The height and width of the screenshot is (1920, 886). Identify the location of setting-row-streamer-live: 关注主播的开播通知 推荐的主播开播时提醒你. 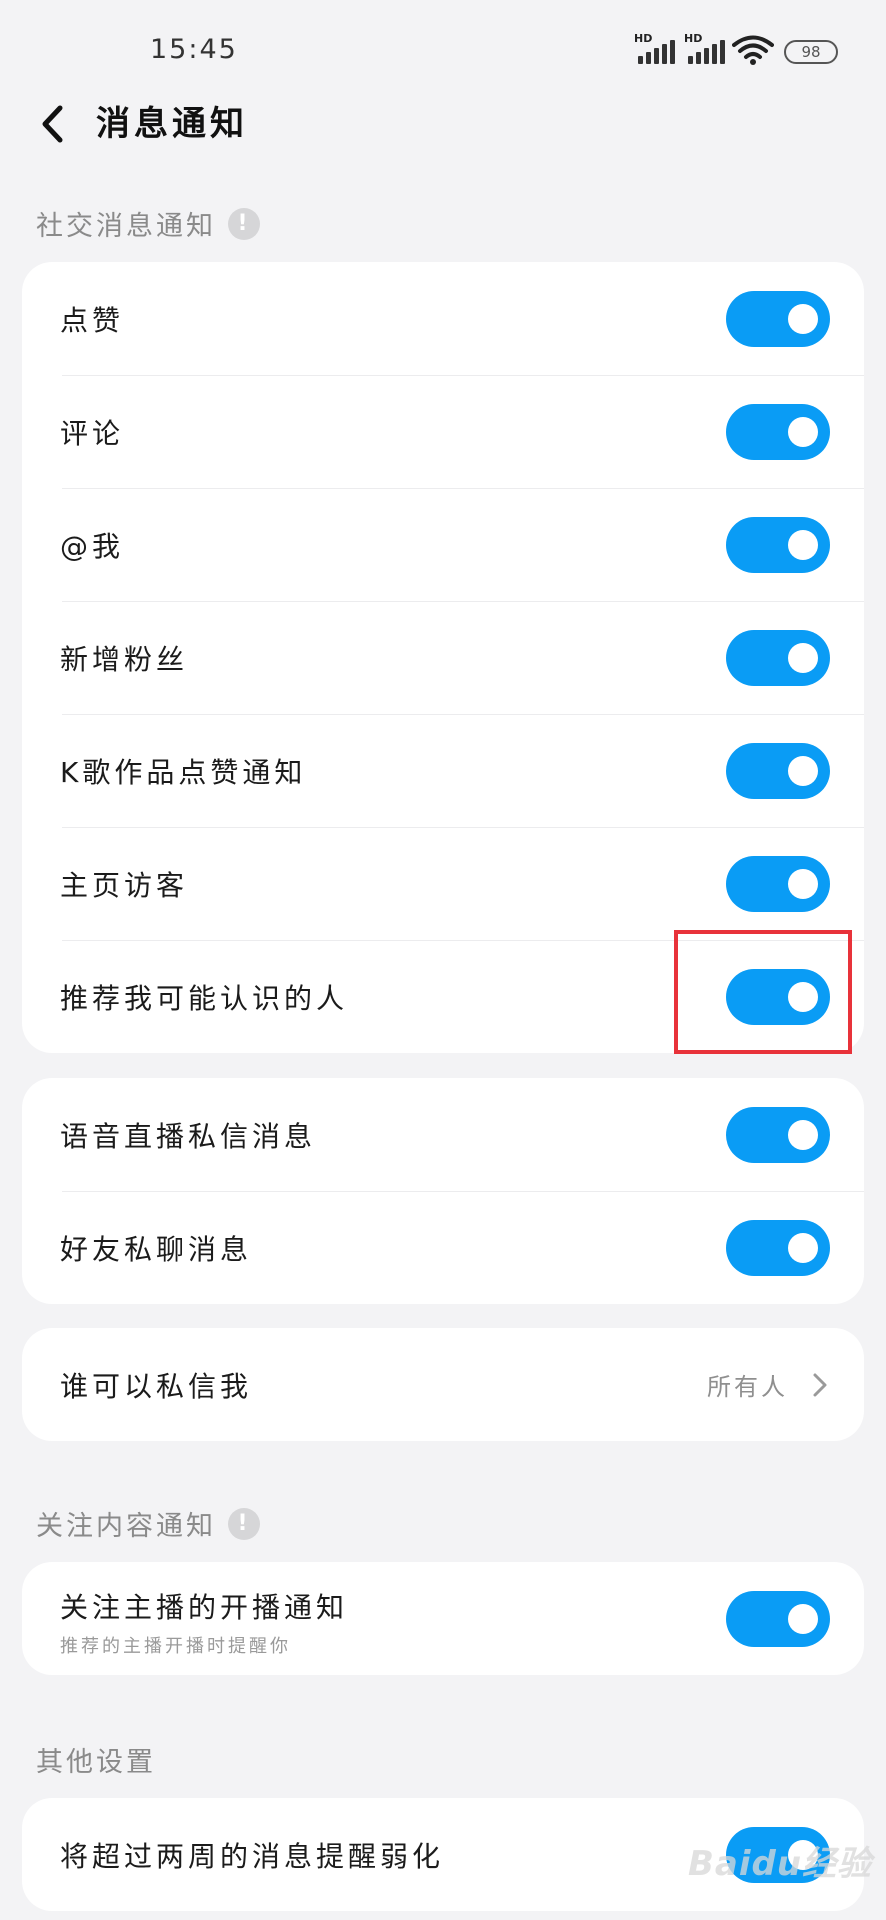
(443, 1618).